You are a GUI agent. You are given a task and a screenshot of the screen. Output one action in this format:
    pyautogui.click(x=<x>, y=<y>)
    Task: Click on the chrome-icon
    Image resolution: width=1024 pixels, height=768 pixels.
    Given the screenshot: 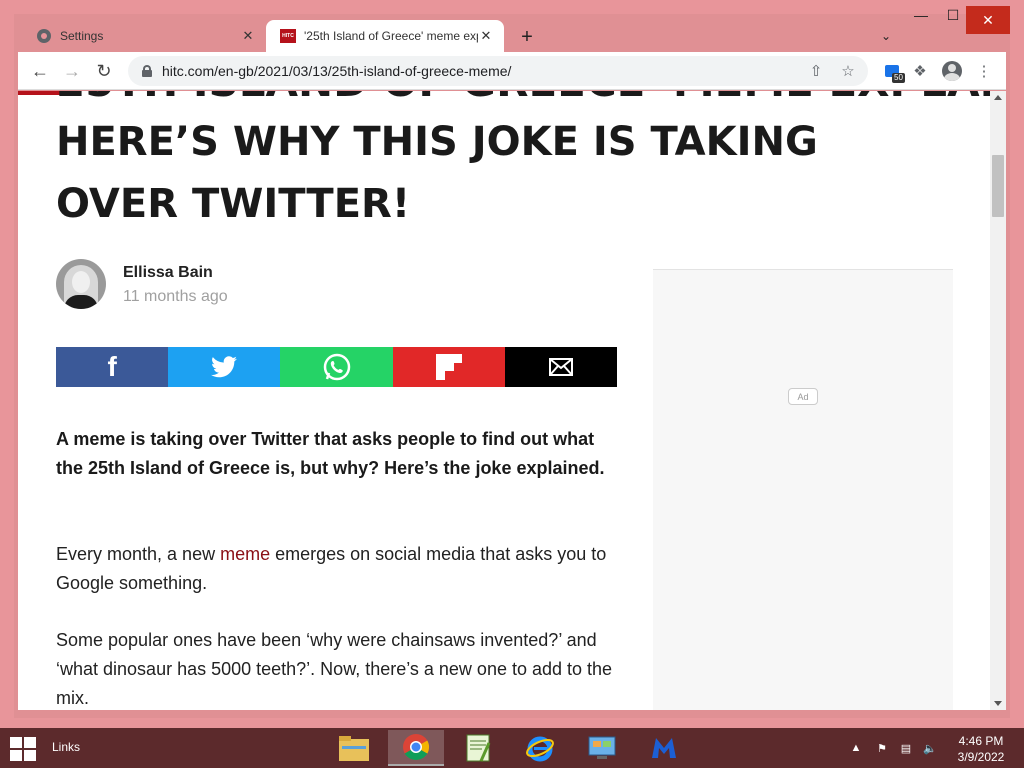 What is the action you would take?
    pyautogui.click(x=416, y=748)
    